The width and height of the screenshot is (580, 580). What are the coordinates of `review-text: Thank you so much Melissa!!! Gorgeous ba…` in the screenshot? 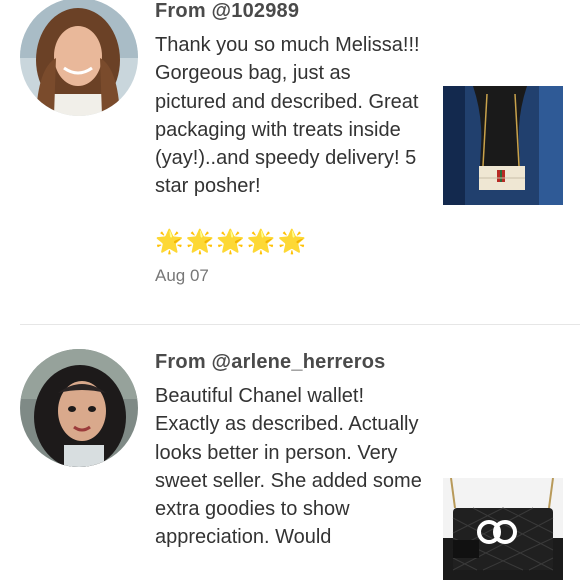 It's located at (287, 116).